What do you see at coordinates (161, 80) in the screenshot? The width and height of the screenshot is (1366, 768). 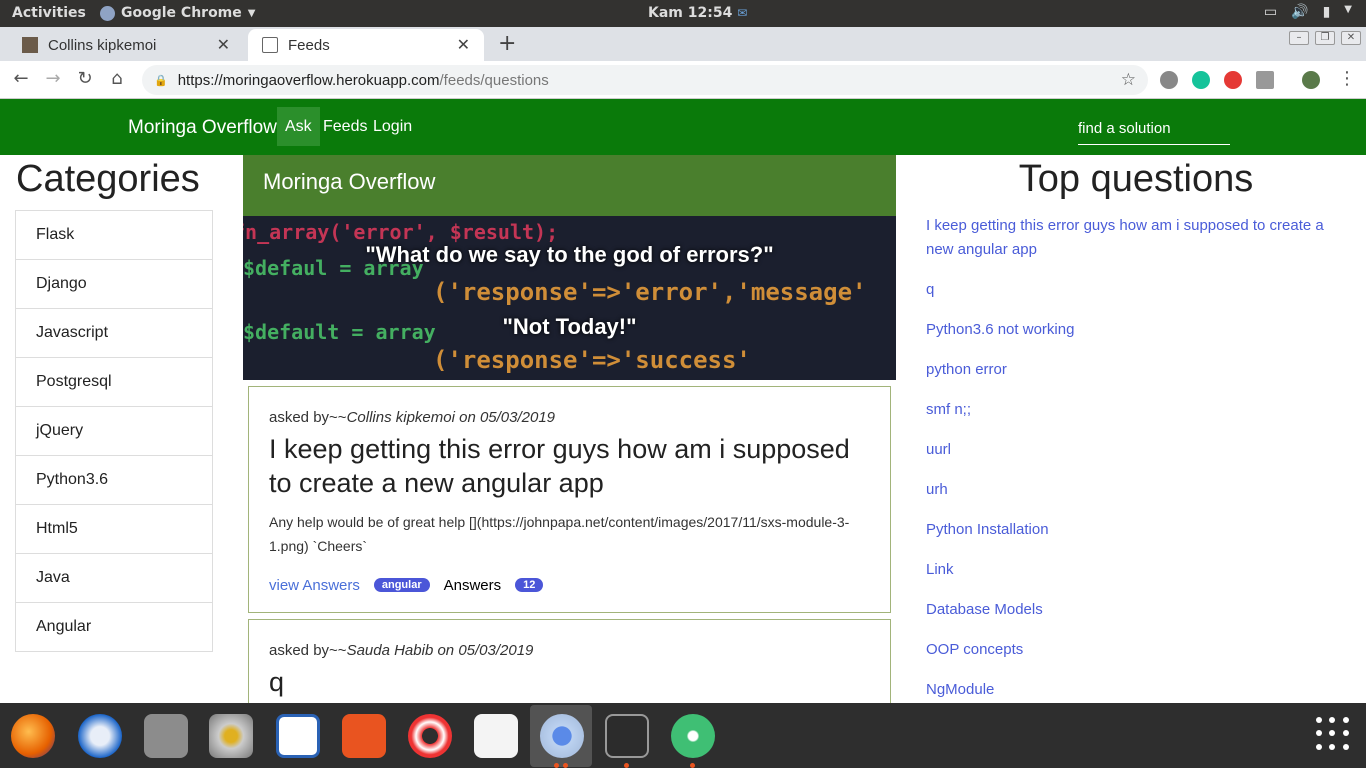 I see `lock-icon: 🔒` at bounding box center [161, 80].